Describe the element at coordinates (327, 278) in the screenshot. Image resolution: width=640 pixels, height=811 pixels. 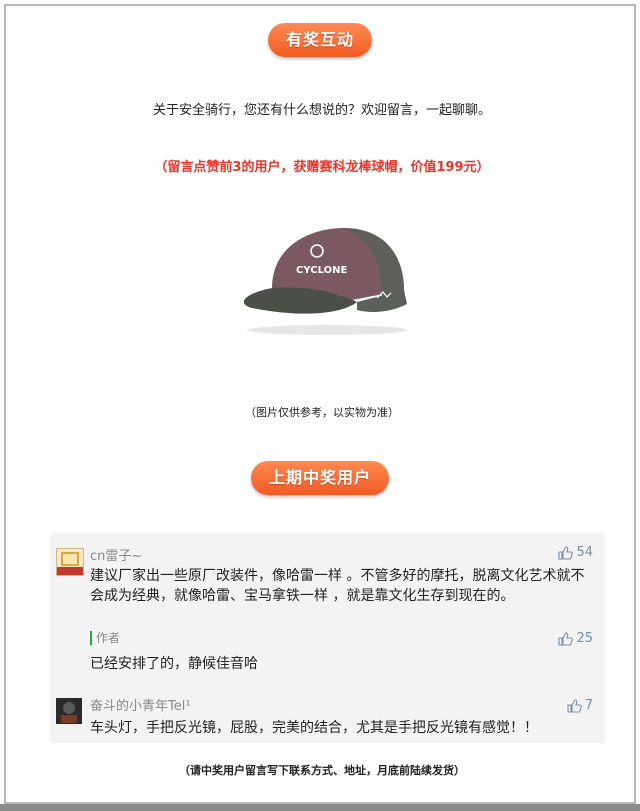
I see `baseball-cap-image: CYCLONE` at that location.